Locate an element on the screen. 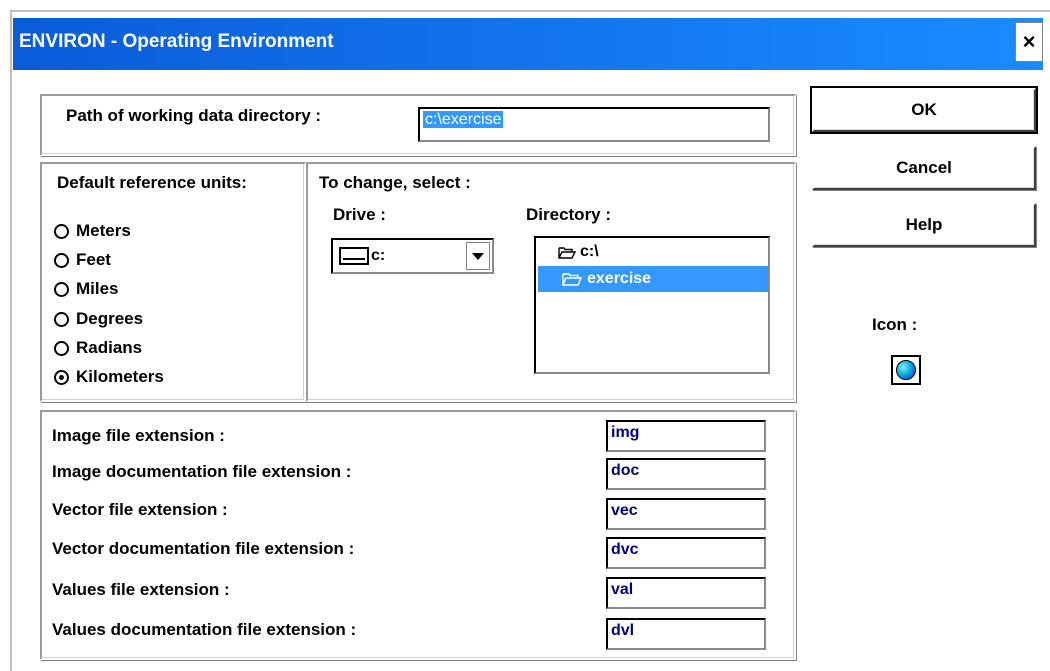  change-label: To change, select : is located at coordinates (395, 182).